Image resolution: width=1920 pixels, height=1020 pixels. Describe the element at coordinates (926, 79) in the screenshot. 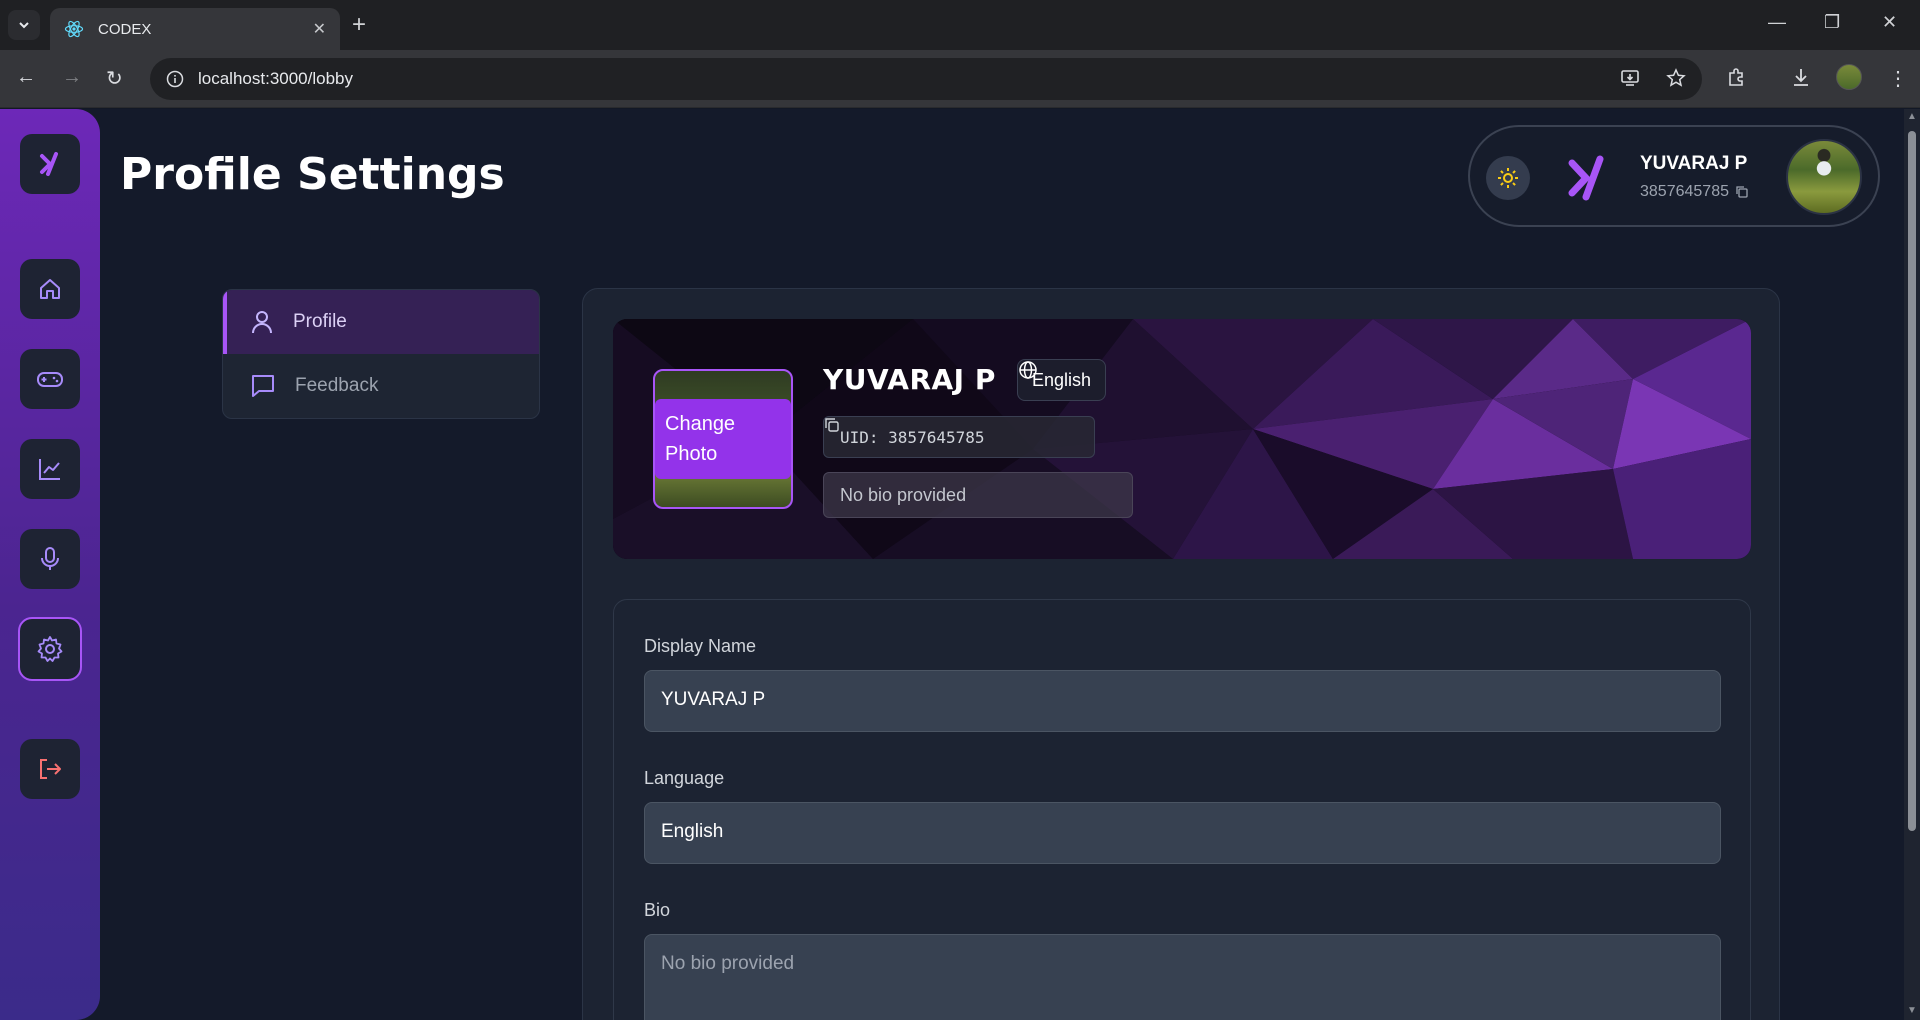

I see `address-bar: localhost:3000/lobby` at that location.